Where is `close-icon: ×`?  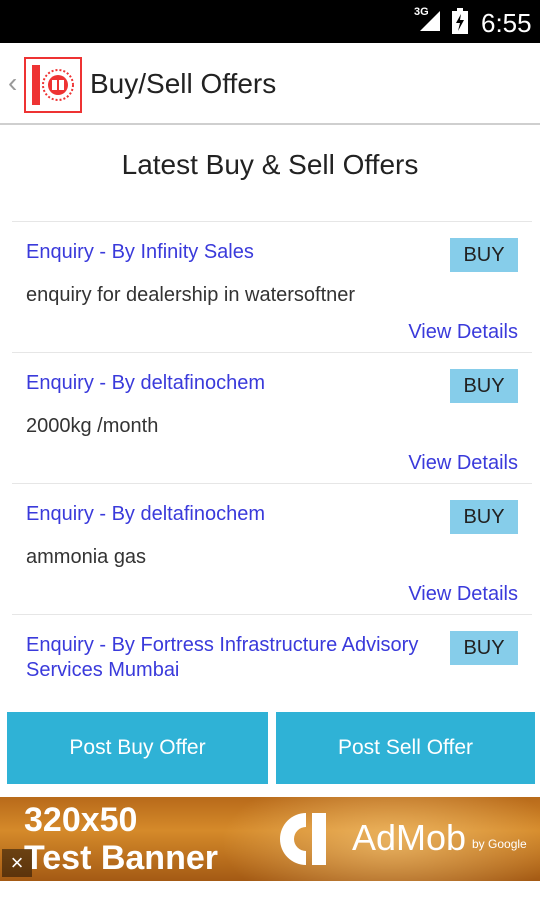 close-icon: × is located at coordinates (17, 863).